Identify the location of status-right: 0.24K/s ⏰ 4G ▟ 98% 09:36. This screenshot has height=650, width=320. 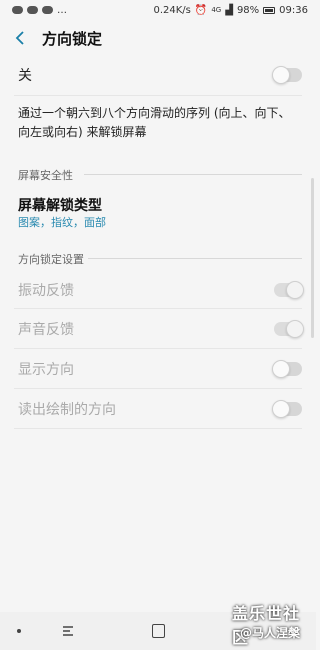
(230, 10).